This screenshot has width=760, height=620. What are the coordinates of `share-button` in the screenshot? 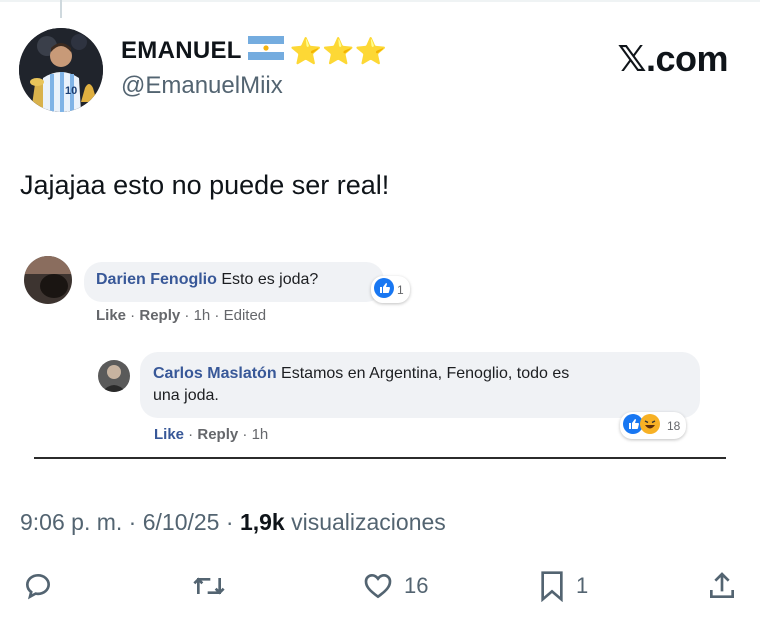 It's located at (722, 586).